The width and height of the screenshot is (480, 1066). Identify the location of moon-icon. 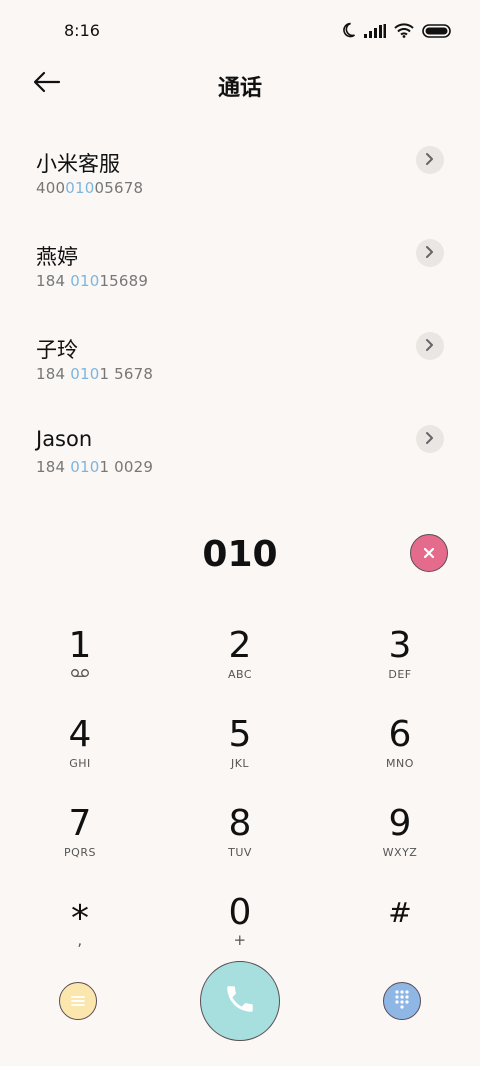
(348, 32).